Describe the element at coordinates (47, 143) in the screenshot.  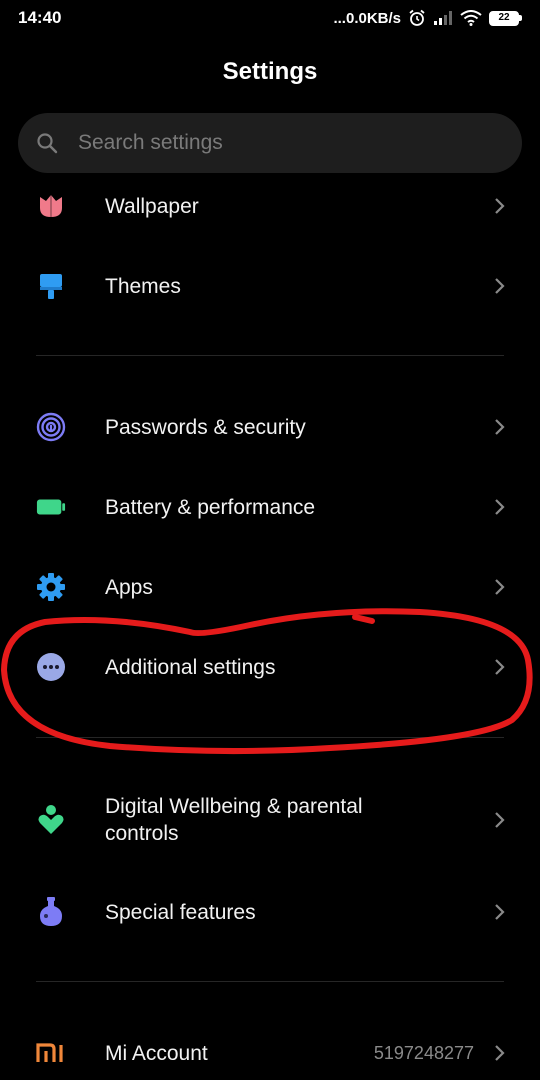
I see `search-icon` at that location.